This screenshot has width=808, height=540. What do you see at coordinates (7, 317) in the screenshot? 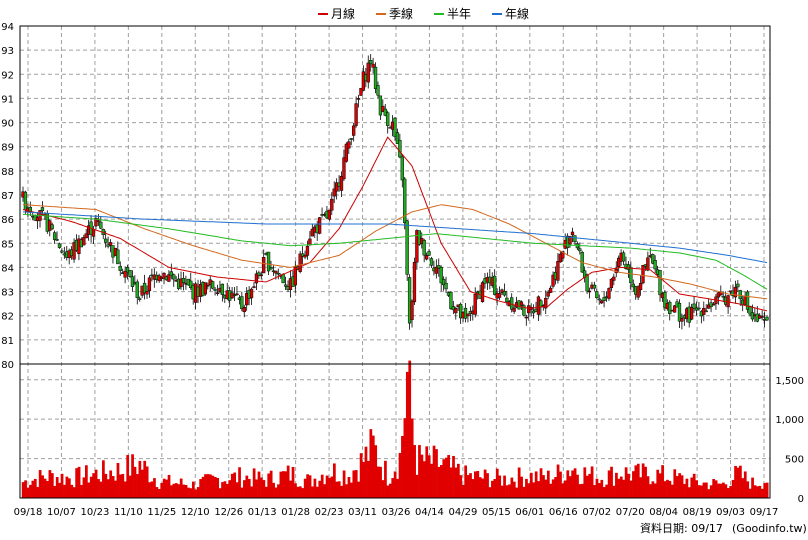
I see `price-tick-label: 82` at bounding box center [7, 317].